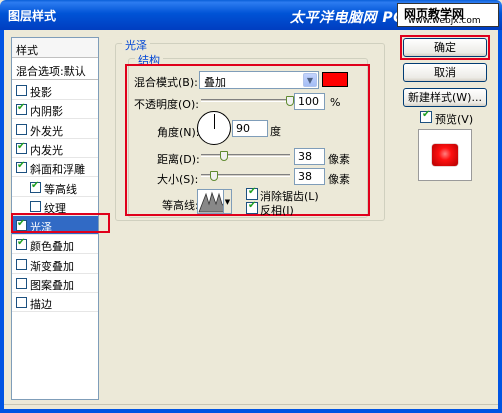 The image size is (502, 413). Describe the element at coordinates (52, 285) in the screenshot. I see `style-item-label: 图案叠加` at that location.